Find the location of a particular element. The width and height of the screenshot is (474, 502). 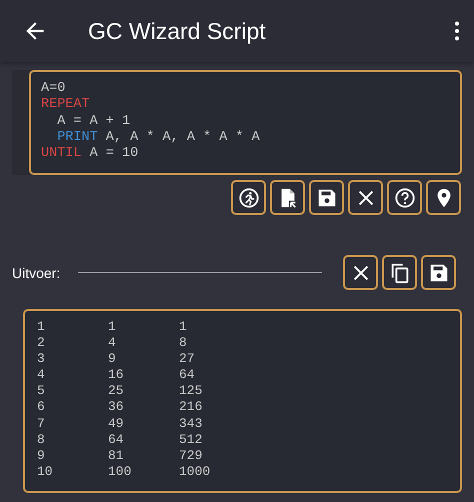

open-file-button is located at coordinates (287, 197).